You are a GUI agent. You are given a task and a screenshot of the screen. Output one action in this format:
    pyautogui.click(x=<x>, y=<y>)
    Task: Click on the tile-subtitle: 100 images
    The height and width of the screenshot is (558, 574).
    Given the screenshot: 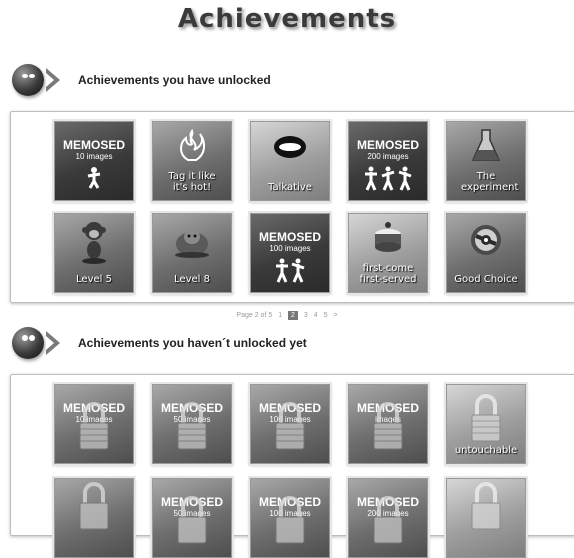 What is the action you would take?
    pyautogui.click(x=290, y=248)
    